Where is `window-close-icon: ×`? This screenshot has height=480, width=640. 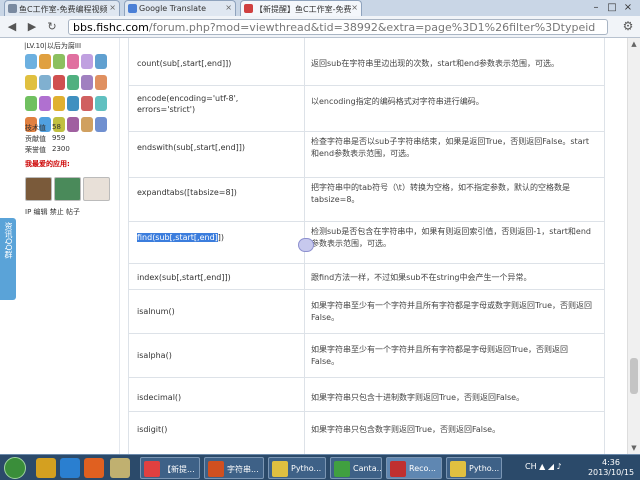
window-close-icon: × is located at coordinates (628, 7).